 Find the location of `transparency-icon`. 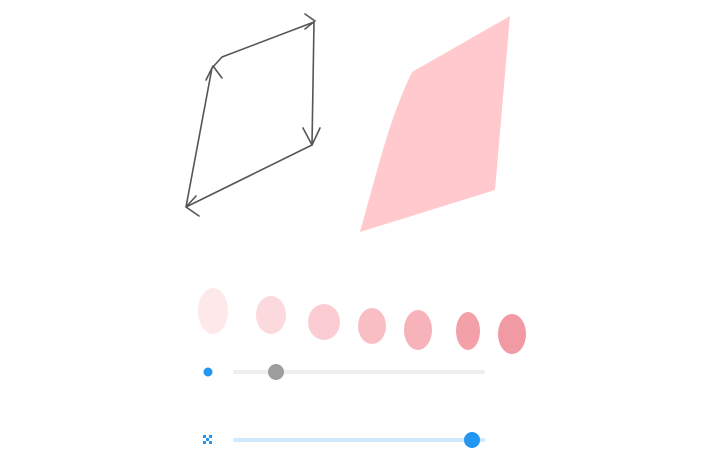

transparency-icon is located at coordinates (208, 440).